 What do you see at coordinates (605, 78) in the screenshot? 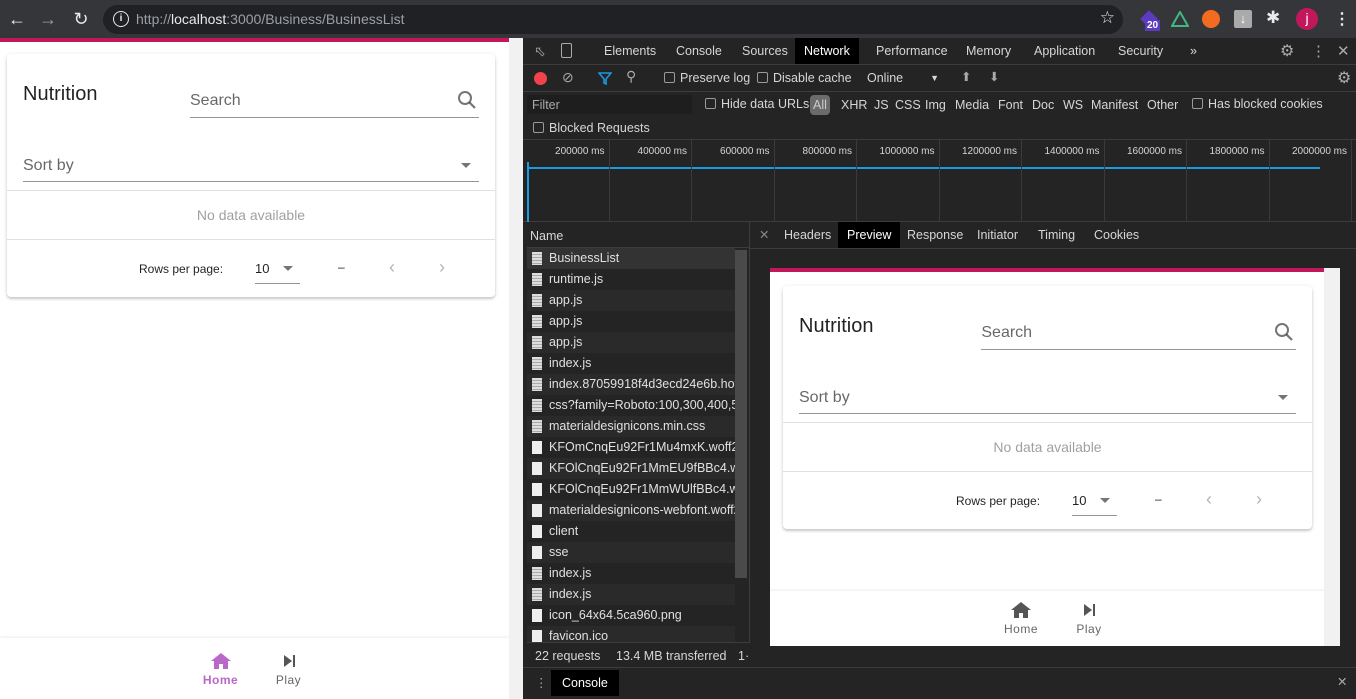
I see `filter-icon` at bounding box center [605, 78].